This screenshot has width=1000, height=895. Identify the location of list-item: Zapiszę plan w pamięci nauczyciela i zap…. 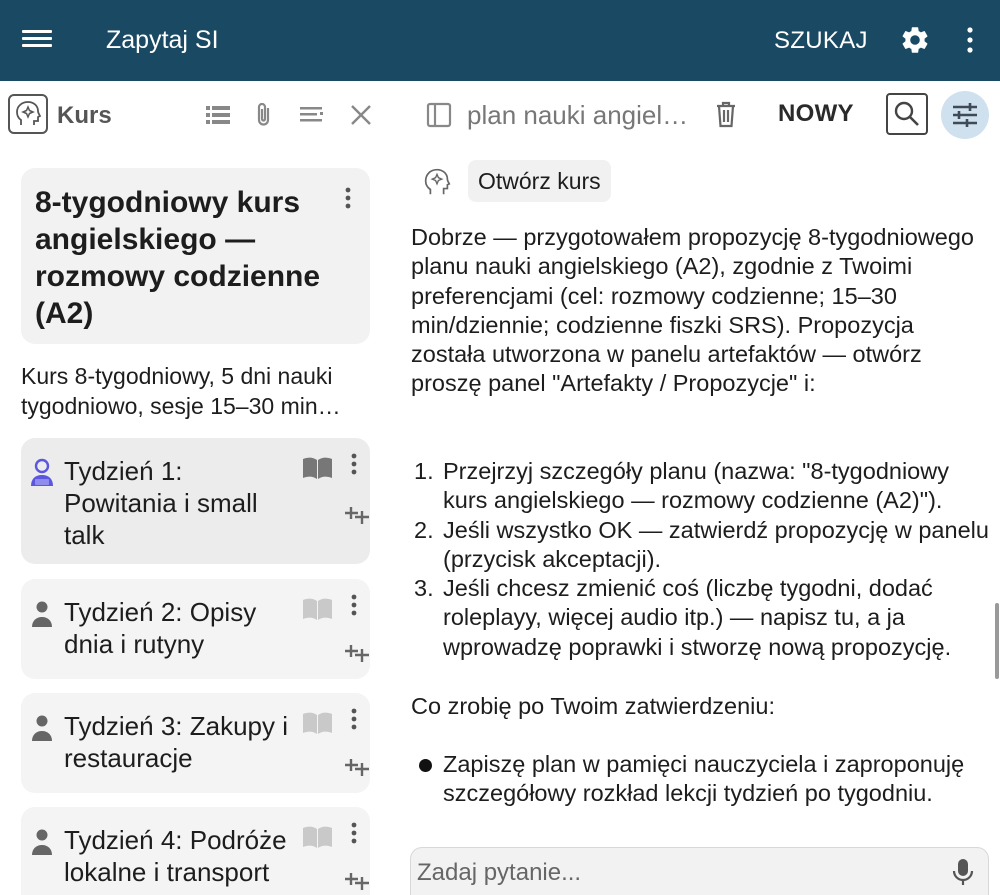
(696, 779).